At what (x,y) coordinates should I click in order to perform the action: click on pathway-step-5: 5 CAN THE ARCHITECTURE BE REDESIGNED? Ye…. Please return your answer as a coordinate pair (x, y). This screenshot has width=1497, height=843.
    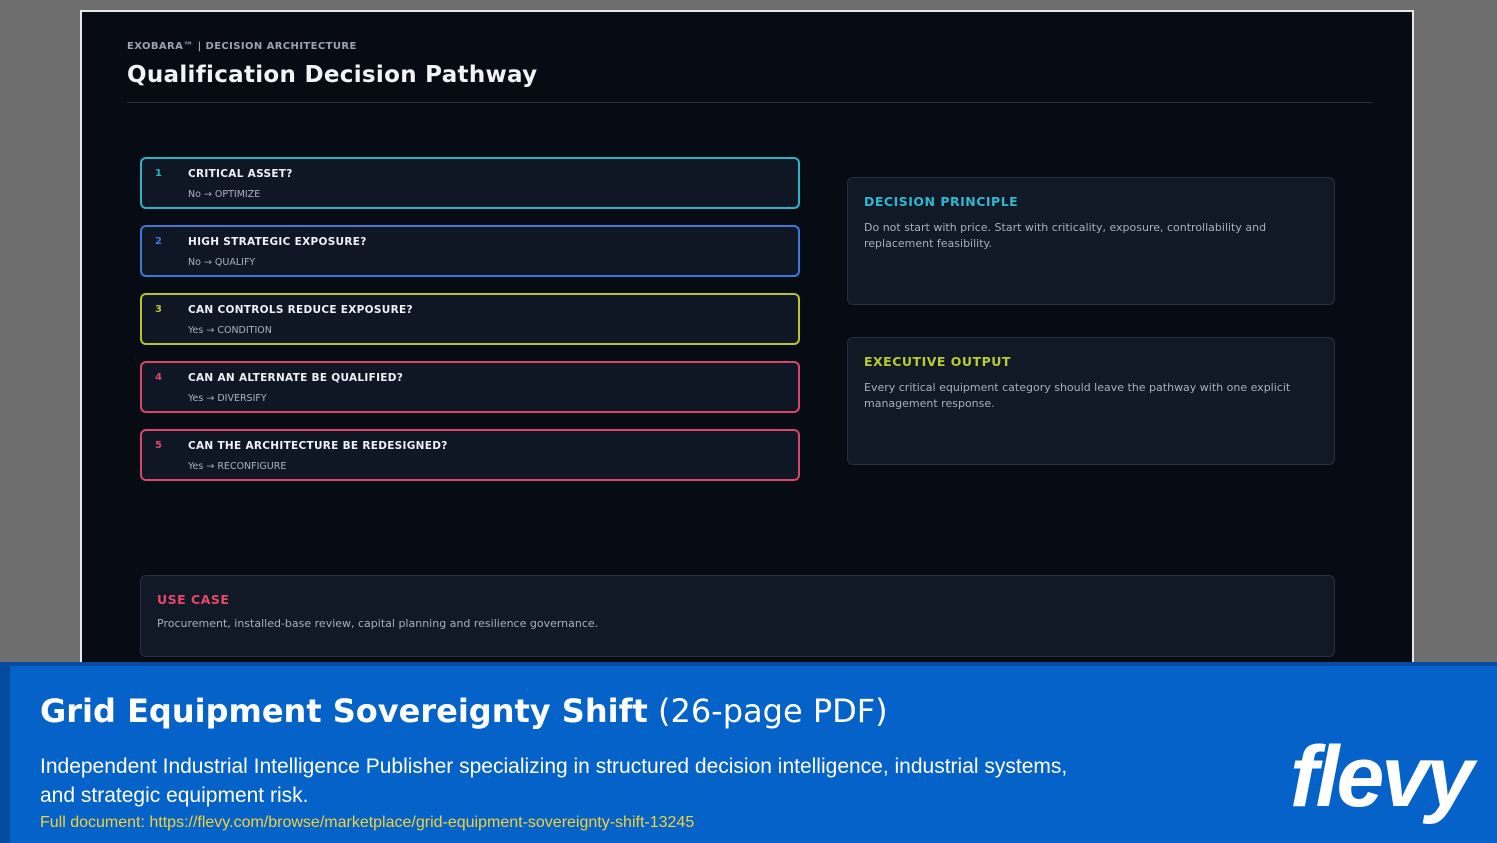
    Looking at the image, I should click on (470, 455).